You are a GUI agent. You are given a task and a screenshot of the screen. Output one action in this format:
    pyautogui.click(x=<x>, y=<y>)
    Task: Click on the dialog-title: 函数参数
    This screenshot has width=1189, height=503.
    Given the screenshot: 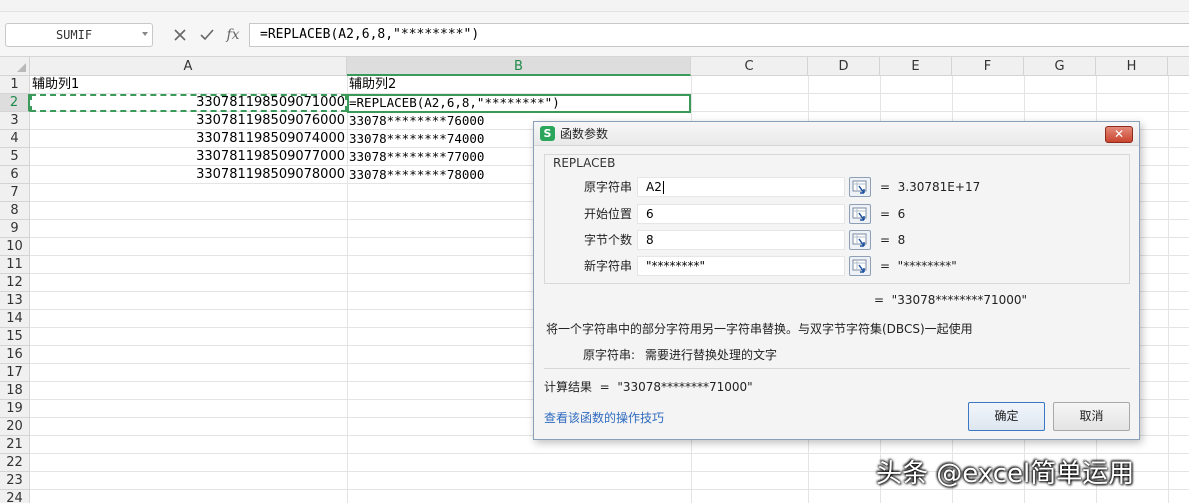 What is the action you would take?
    pyautogui.click(x=584, y=134)
    